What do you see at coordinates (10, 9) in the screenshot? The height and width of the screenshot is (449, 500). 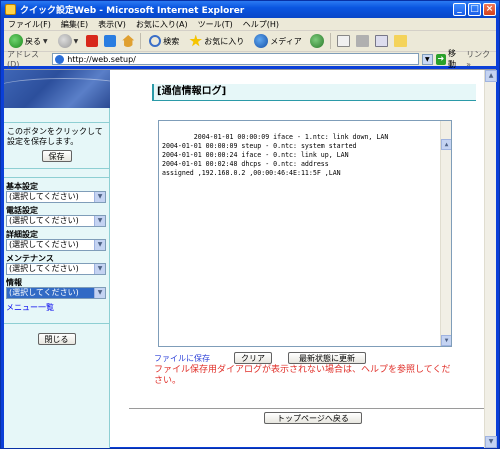 I see `ie-app-icon` at bounding box center [10, 9].